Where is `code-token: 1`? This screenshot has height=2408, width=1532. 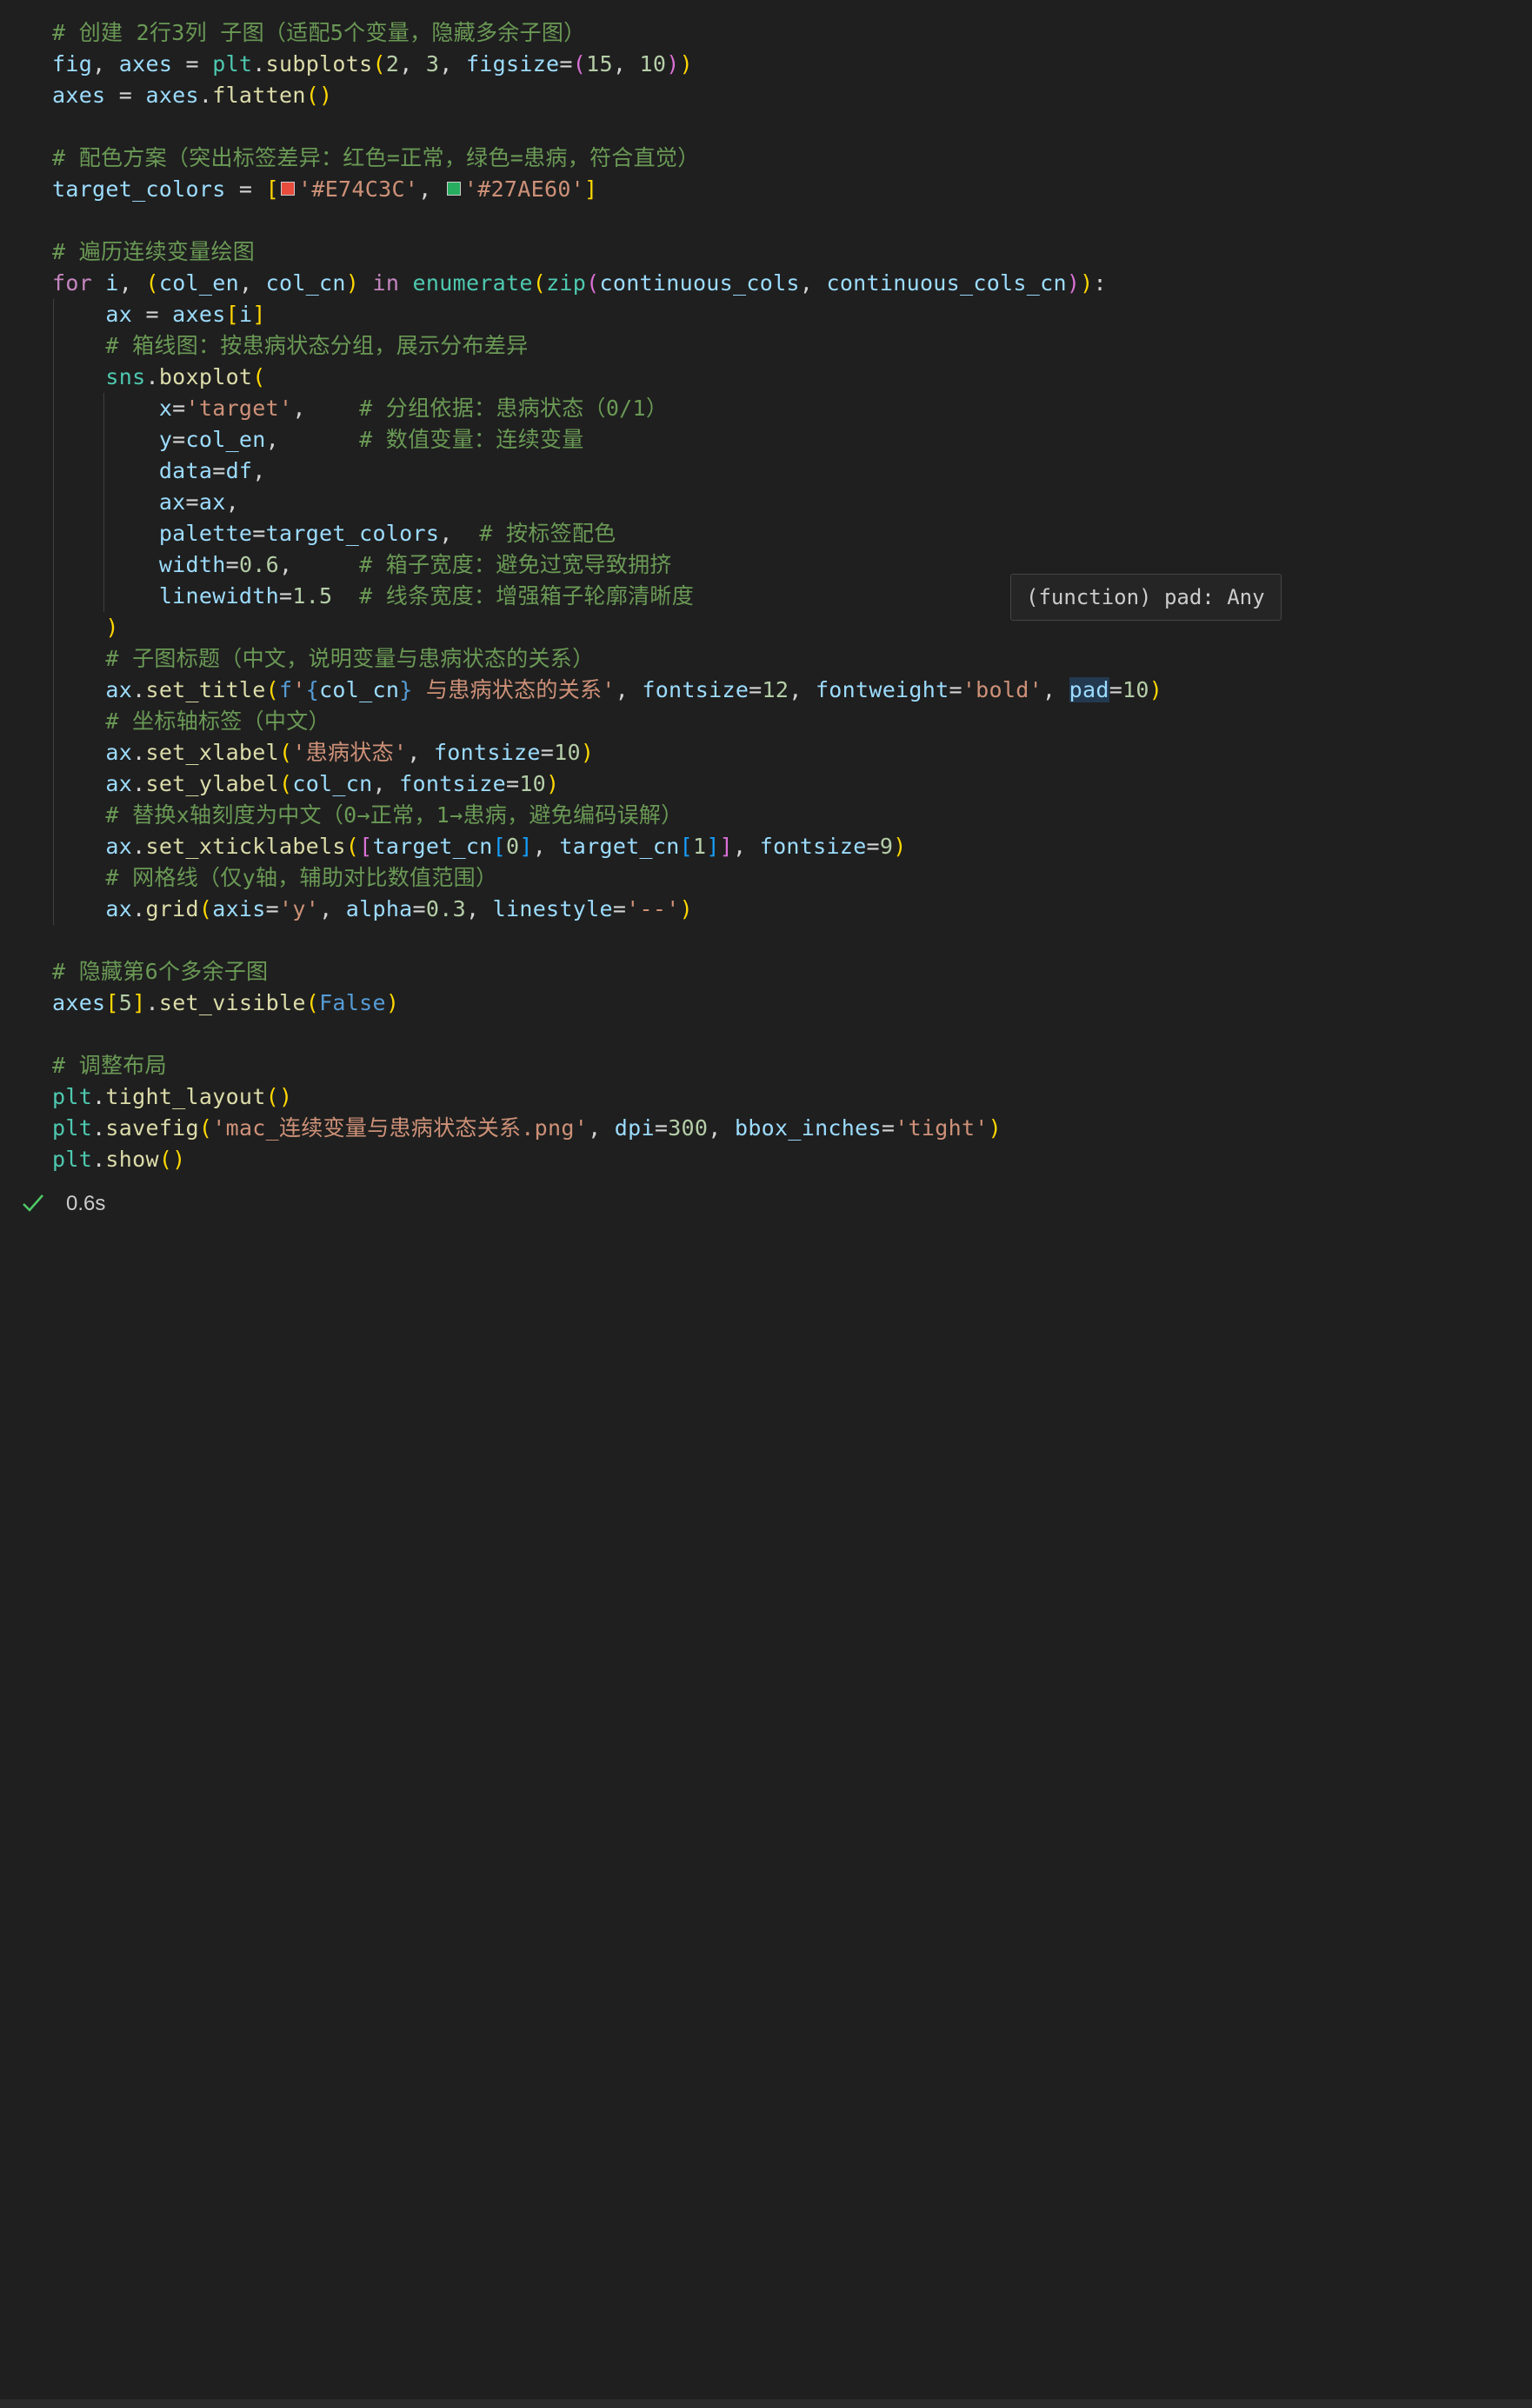
code-token: 1 is located at coordinates (699, 846).